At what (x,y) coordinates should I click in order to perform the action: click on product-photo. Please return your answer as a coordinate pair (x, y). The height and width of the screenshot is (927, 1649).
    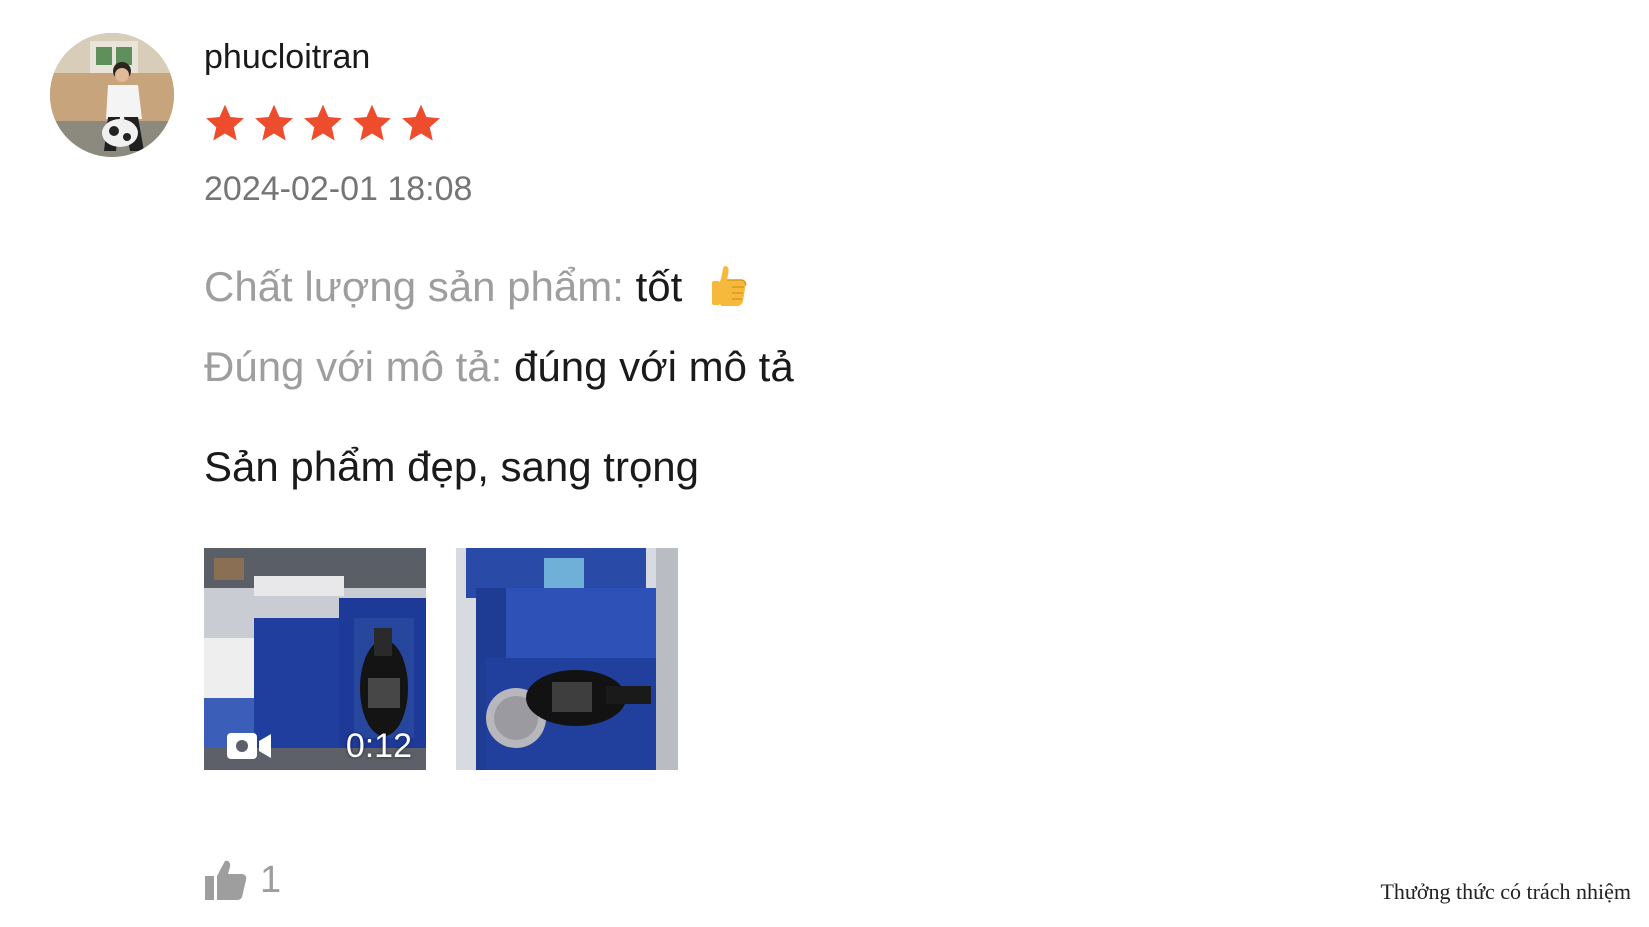
    Looking at the image, I should click on (567, 659).